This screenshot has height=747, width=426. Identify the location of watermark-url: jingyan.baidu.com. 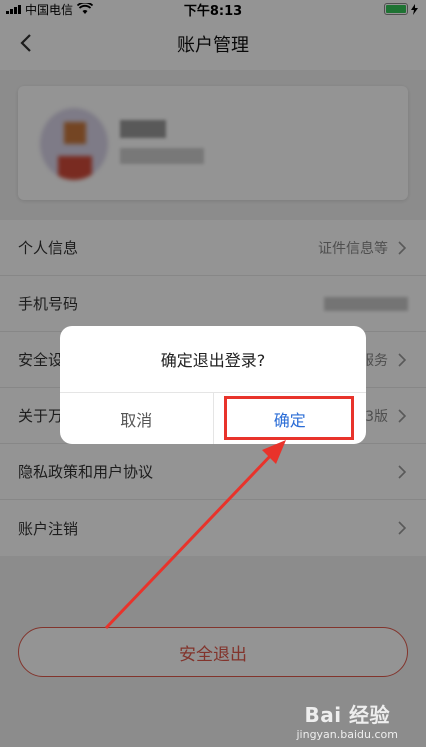
(347, 734).